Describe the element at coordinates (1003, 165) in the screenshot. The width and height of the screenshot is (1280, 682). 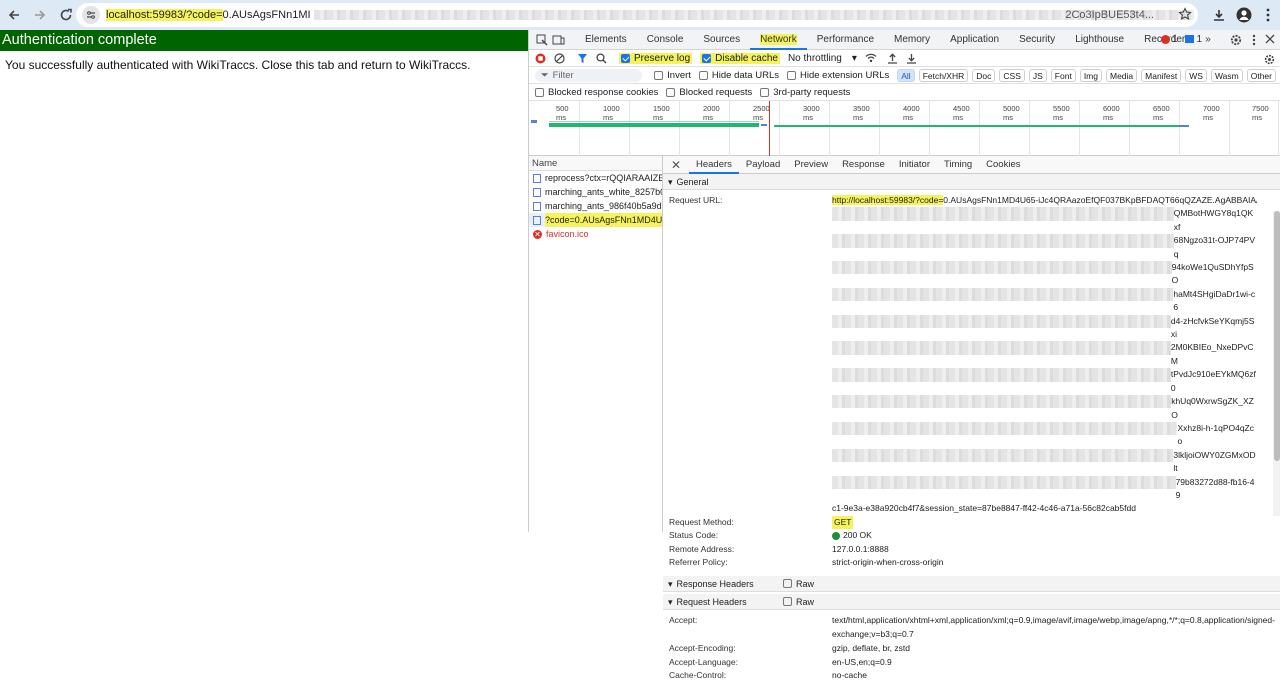
I see `tab-cookies: Cookies` at that location.